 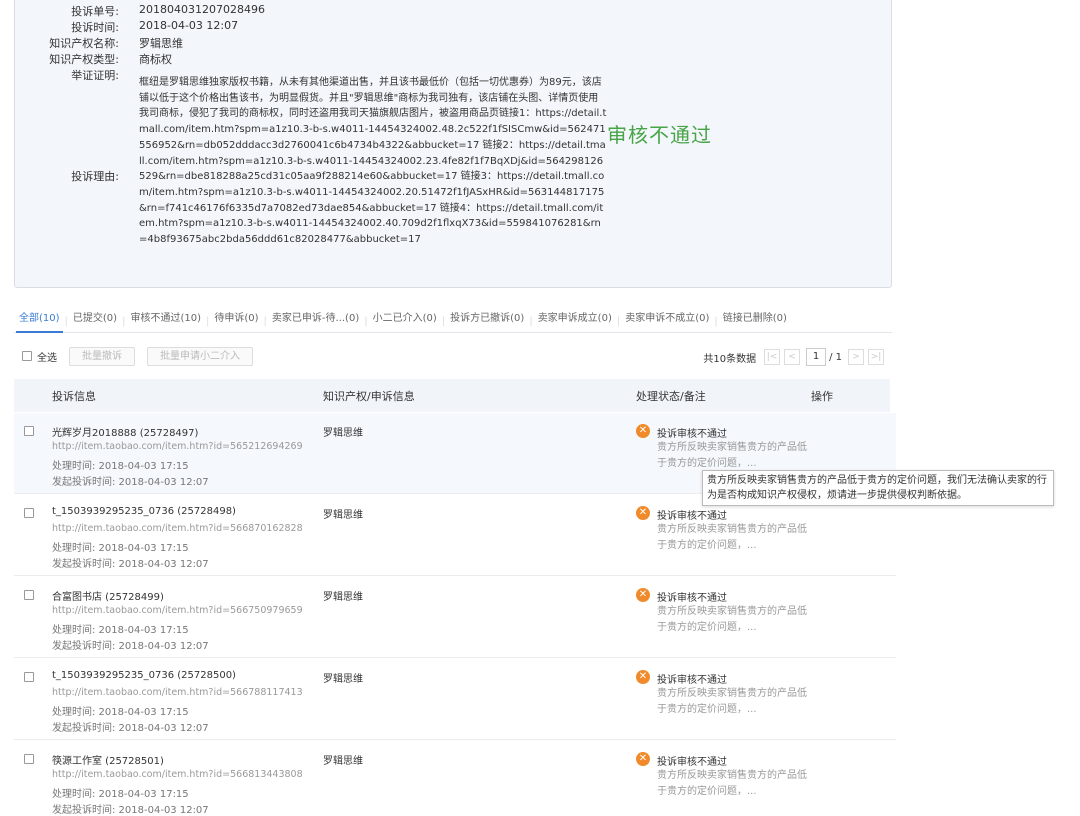 What do you see at coordinates (575, 321) in the screenshot?
I see `tab-appeal-upheld: 卖家申诉成立(0)` at bounding box center [575, 321].